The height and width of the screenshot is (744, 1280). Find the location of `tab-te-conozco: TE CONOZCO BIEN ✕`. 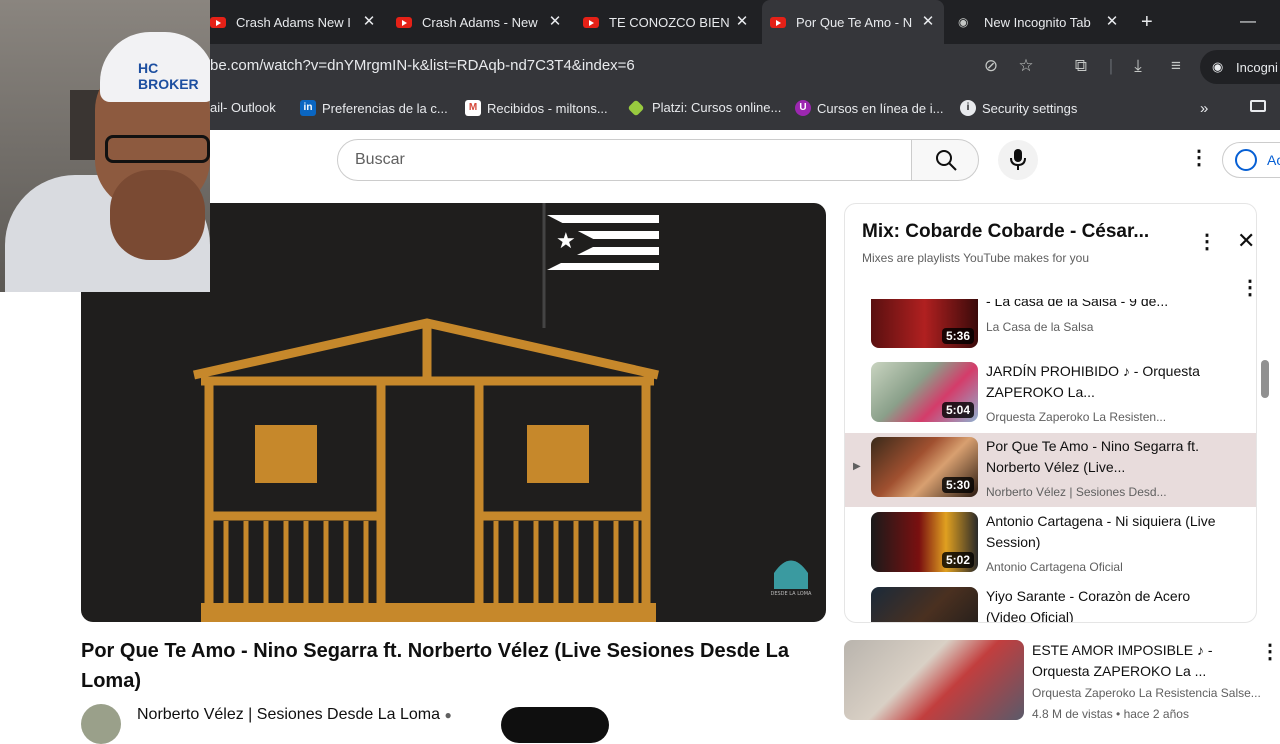

tab-te-conozco: TE CONOZCO BIEN ✕ is located at coordinates (670, 22).